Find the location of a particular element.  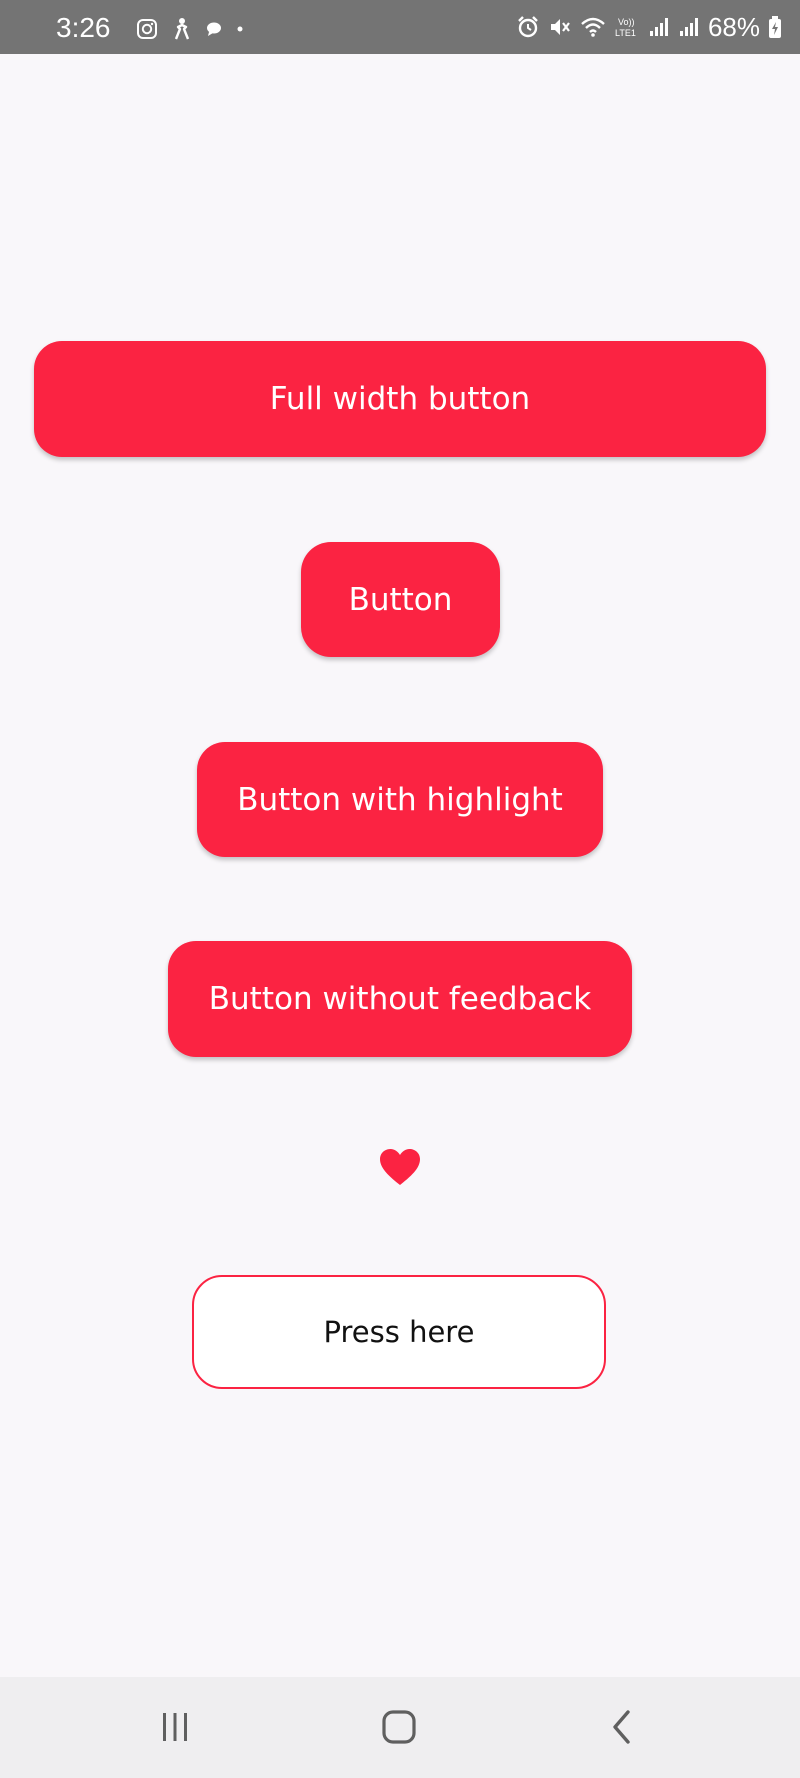

button: Button is located at coordinates (400, 599).